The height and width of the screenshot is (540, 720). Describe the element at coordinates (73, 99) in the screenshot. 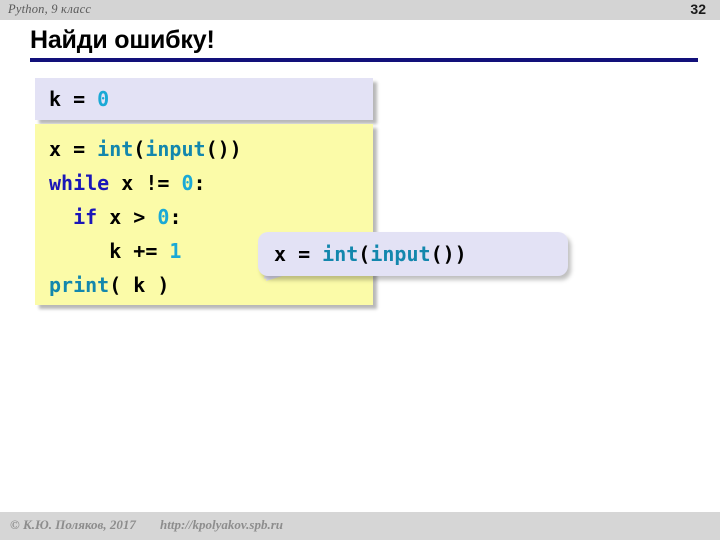

I see `code-token: k =` at that location.